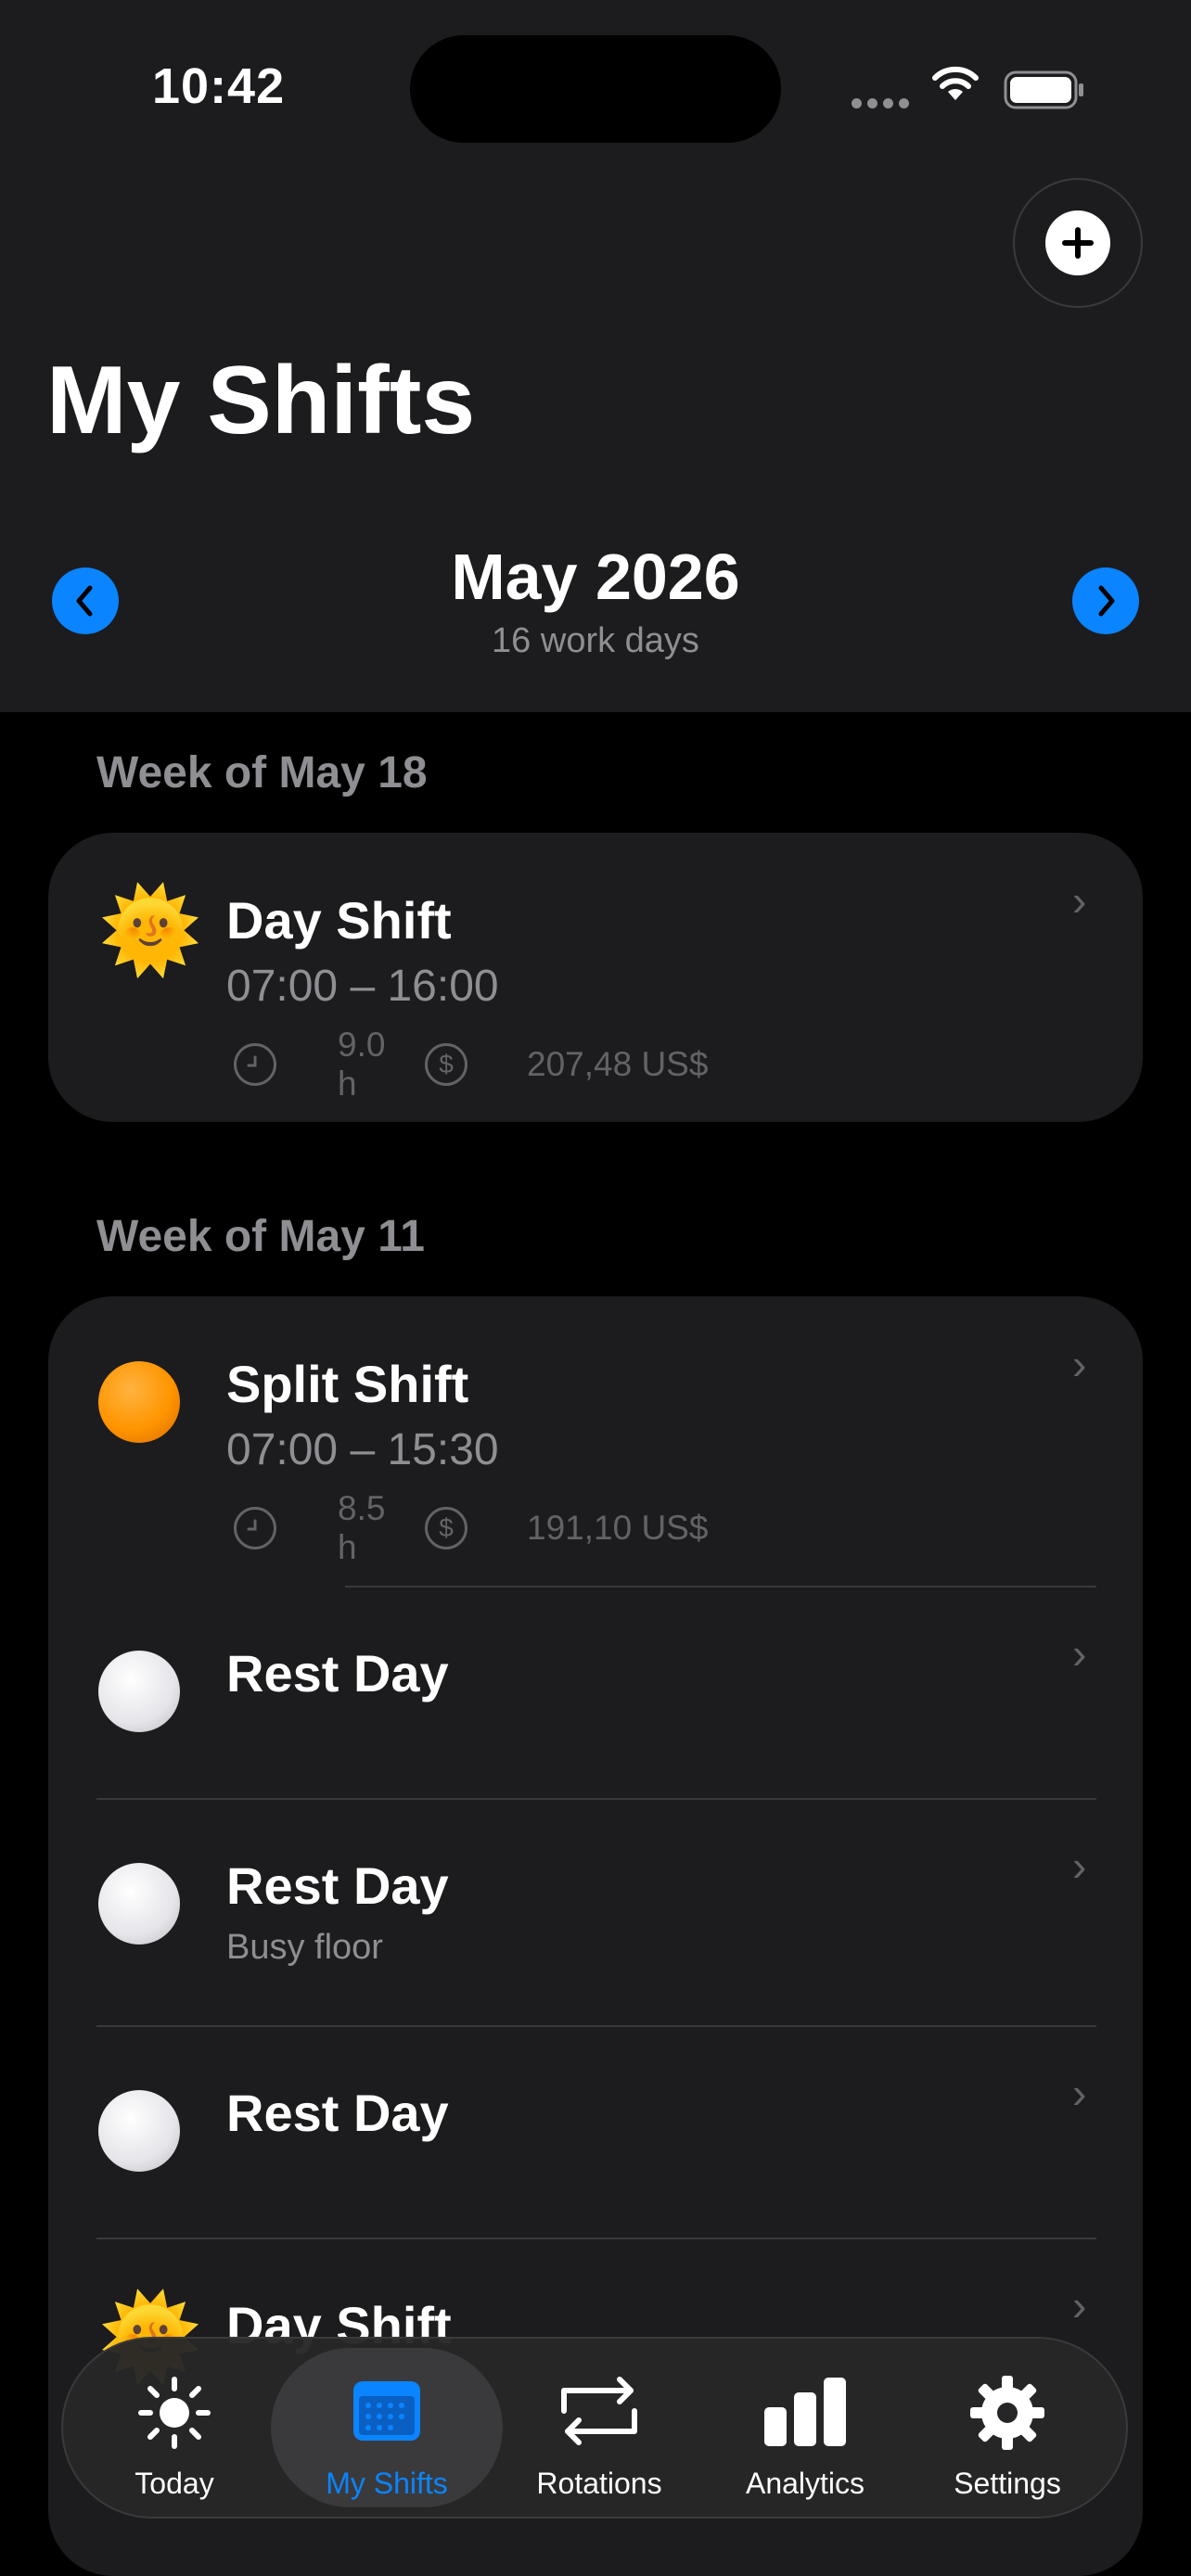 This screenshot has width=1191, height=2576. I want to click on tab-label: Settings, so click(1007, 2484).